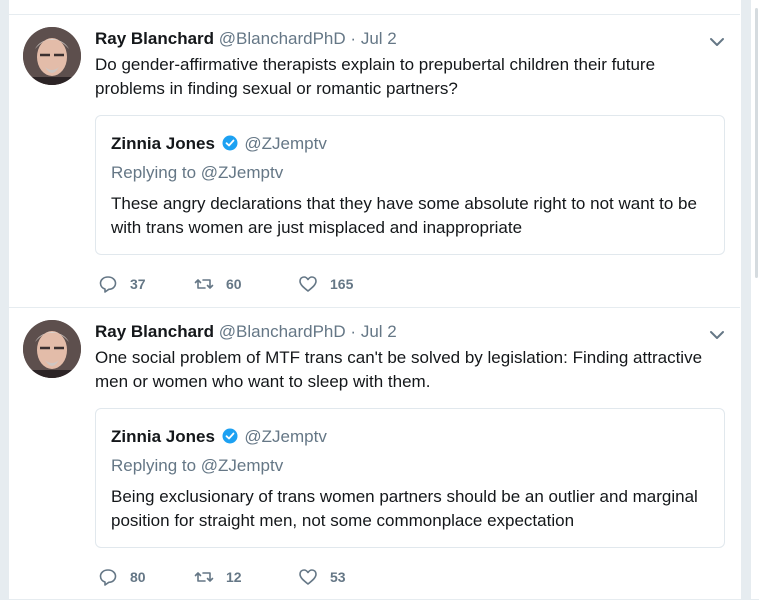 Image resolution: width=759 pixels, height=600 pixels. I want to click on retweet-button: 60, so click(218, 284).